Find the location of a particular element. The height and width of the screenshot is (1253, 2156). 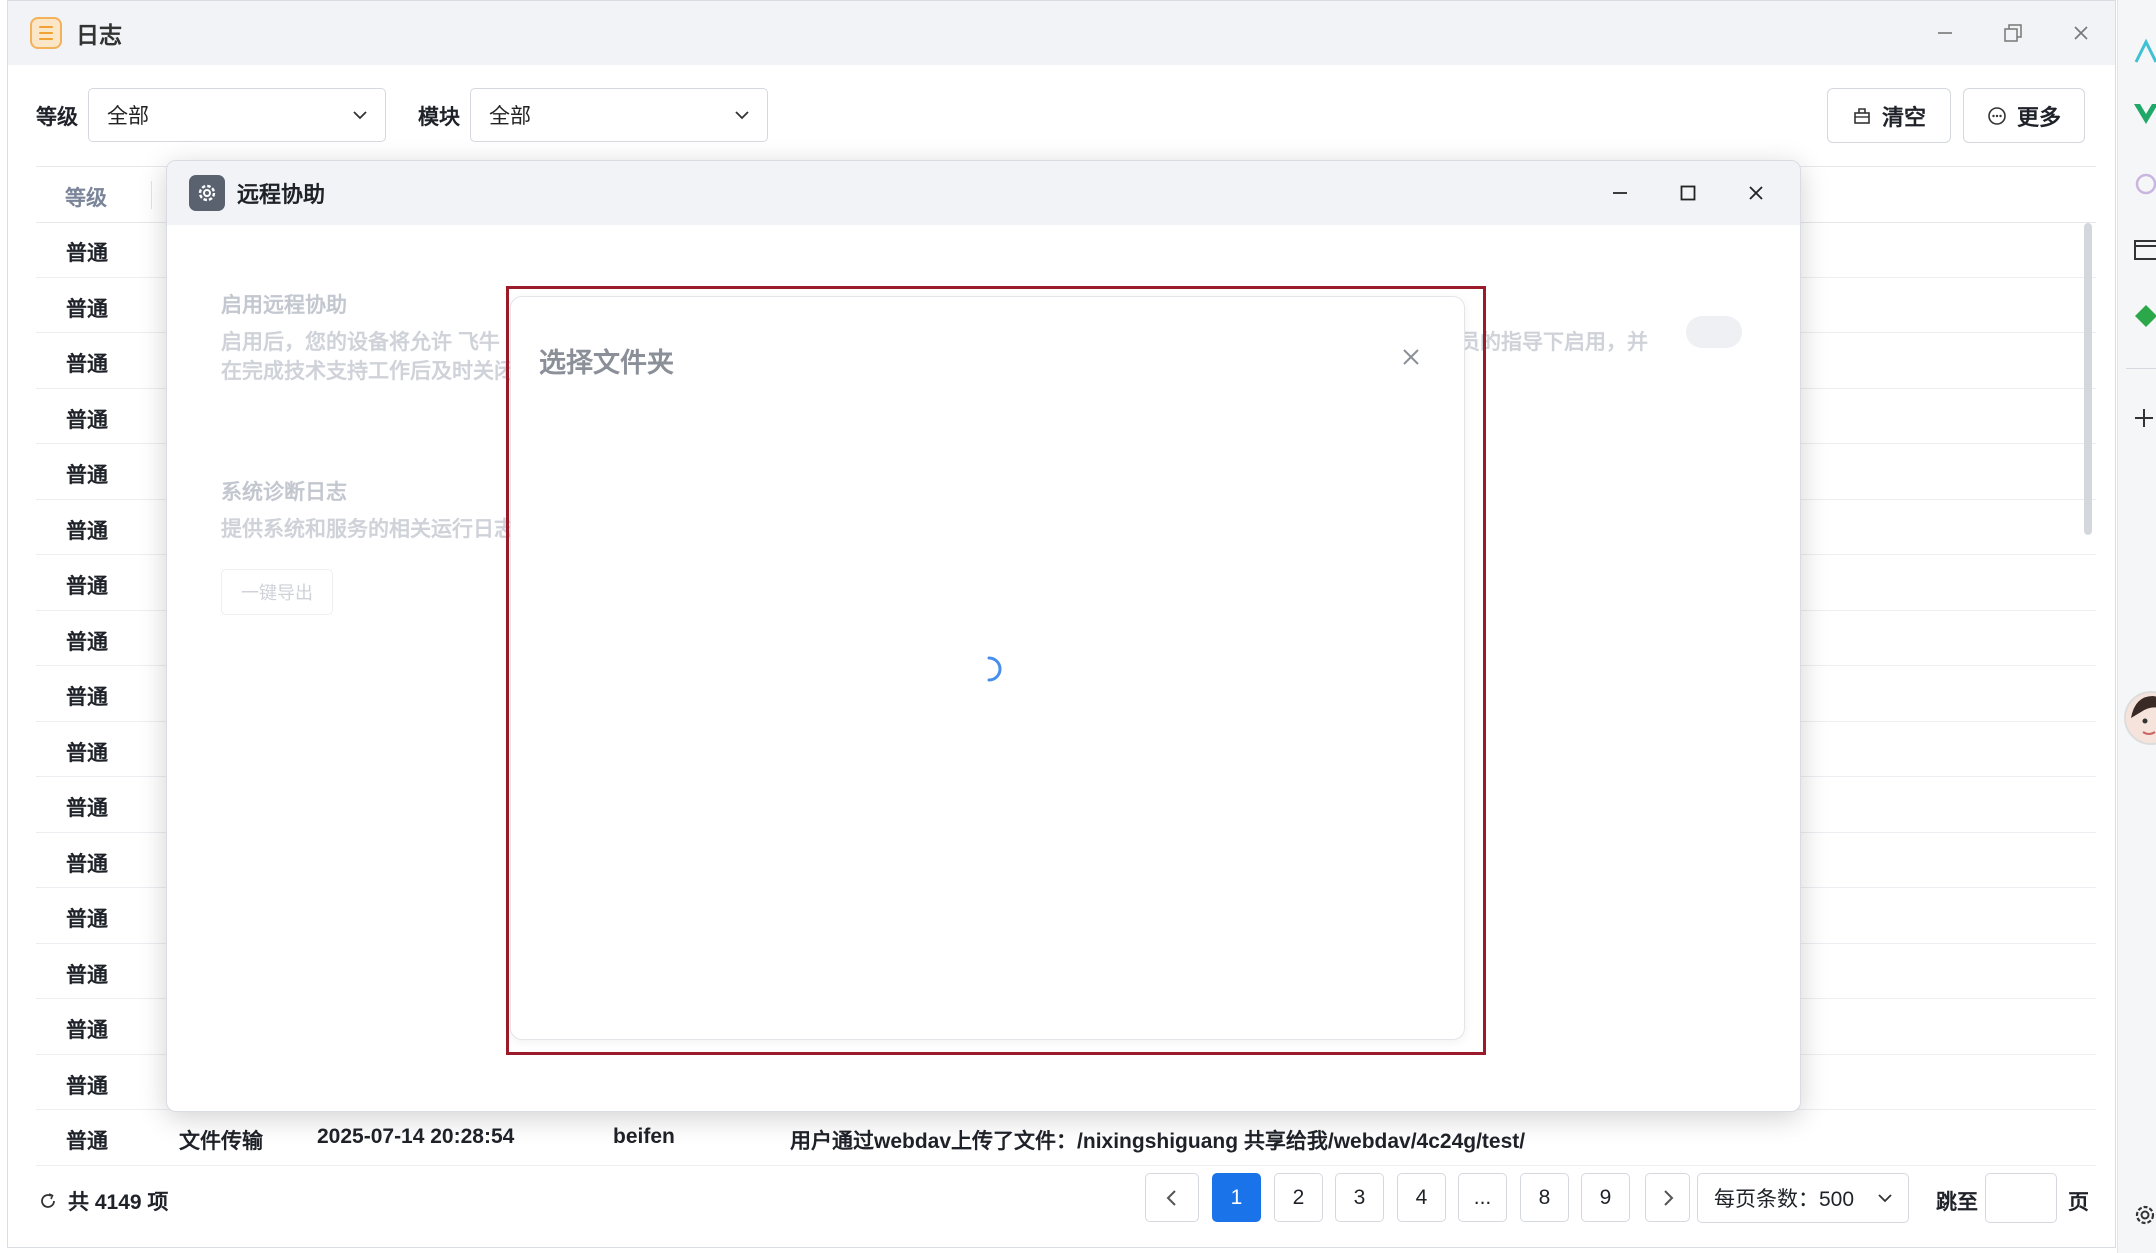

link-icon is located at coordinates (2144, 184).